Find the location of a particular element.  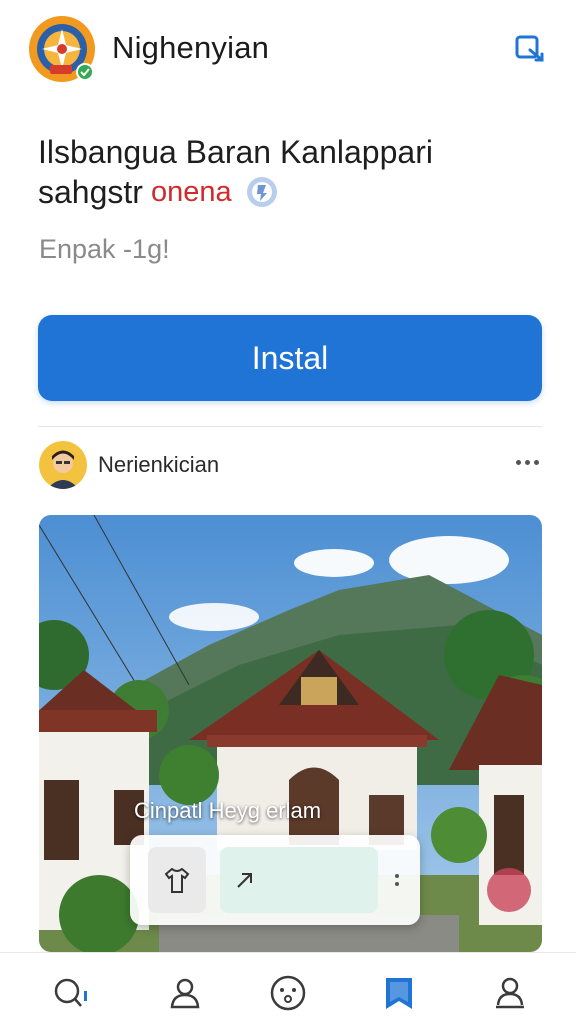

overlay-card is located at coordinates (275, 880).